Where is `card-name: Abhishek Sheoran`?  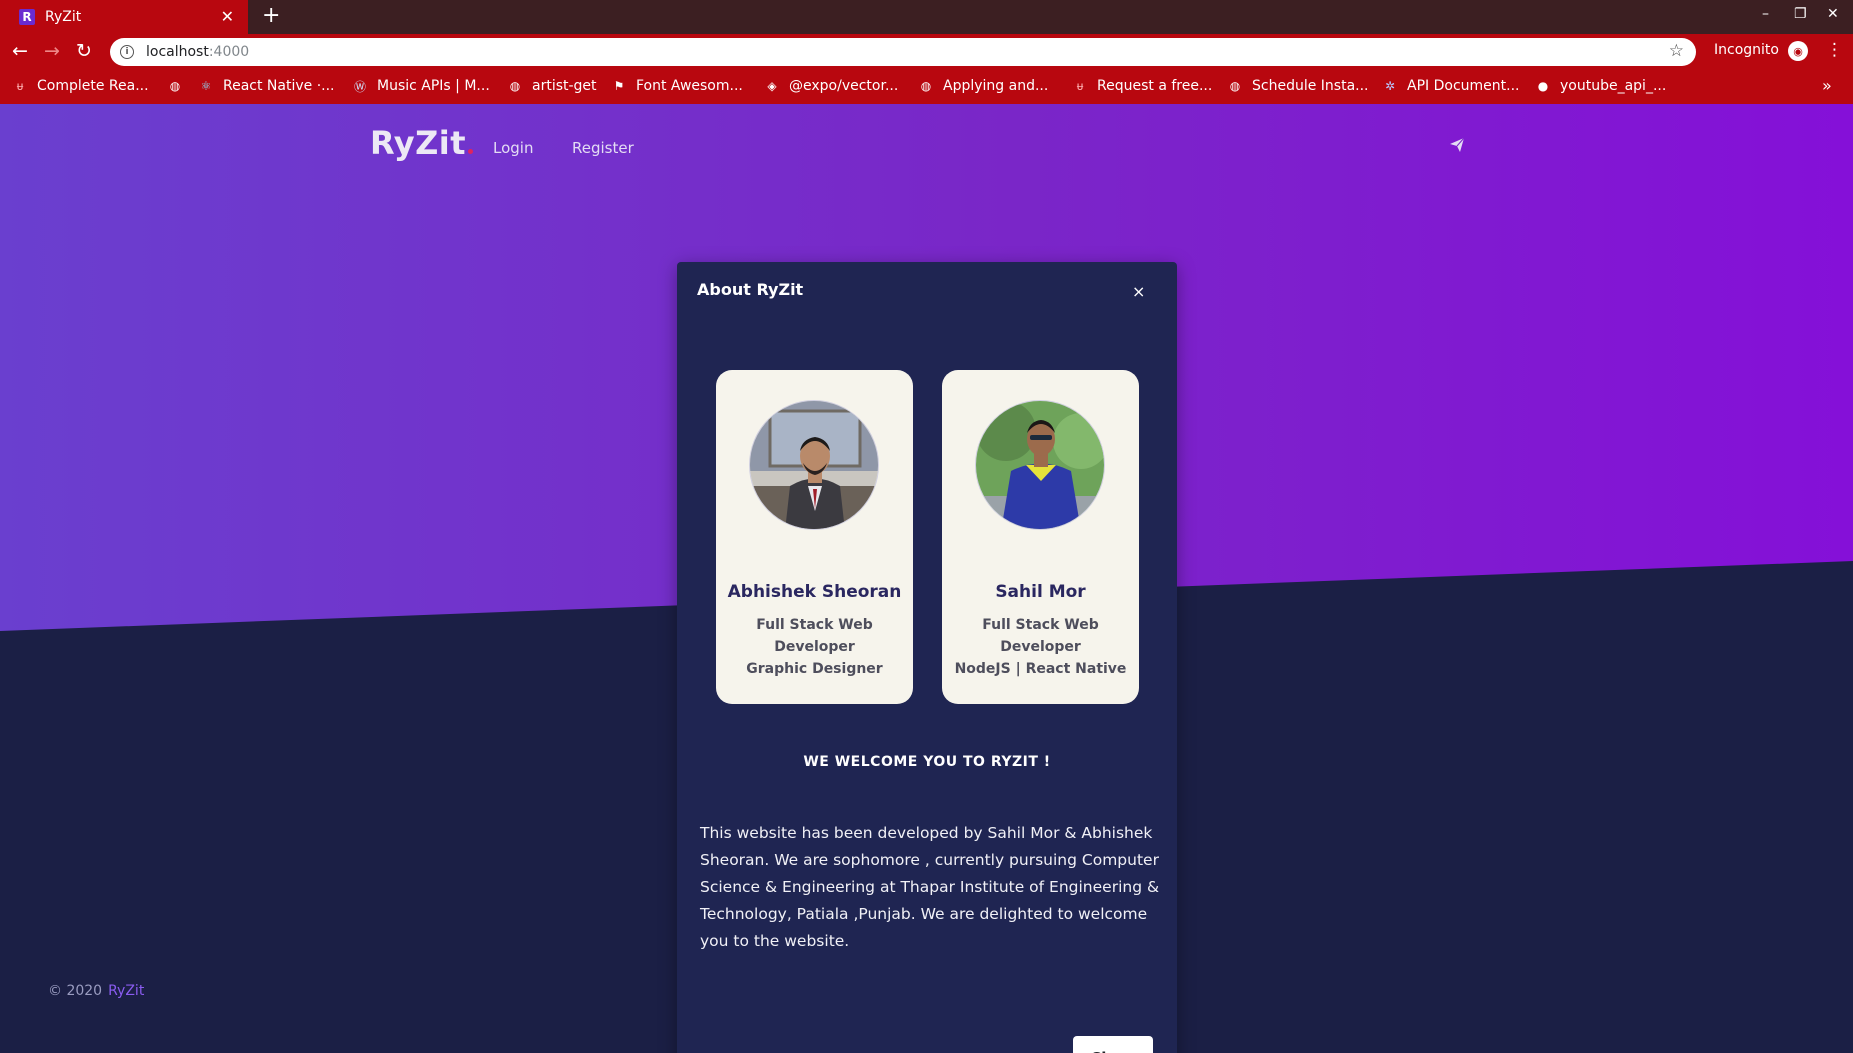 card-name: Abhishek Sheoran is located at coordinates (814, 592).